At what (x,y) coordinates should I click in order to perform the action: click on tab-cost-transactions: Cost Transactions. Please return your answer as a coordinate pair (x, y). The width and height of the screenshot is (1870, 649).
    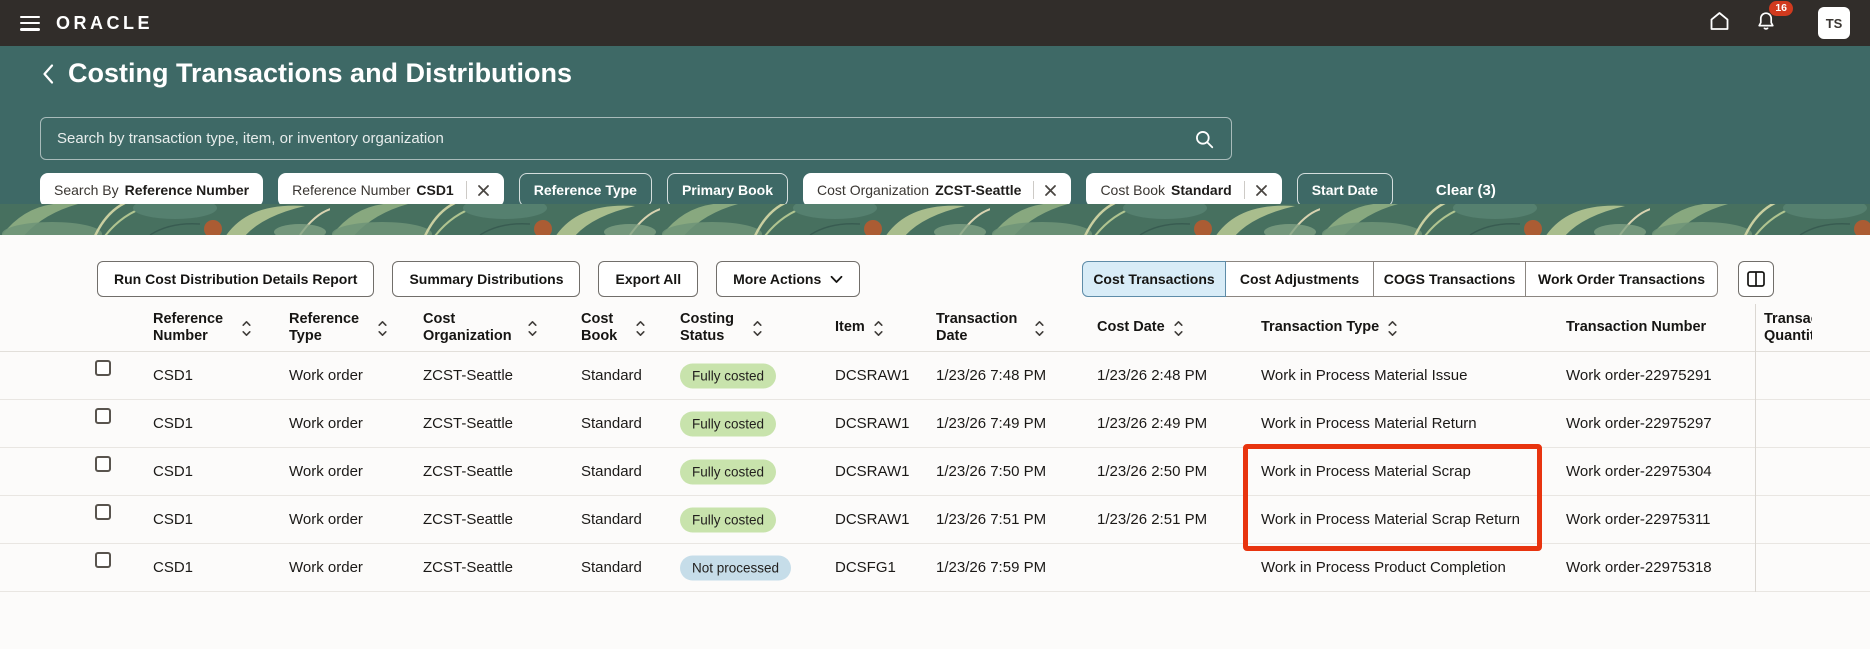
    Looking at the image, I should click on (1154, 279).